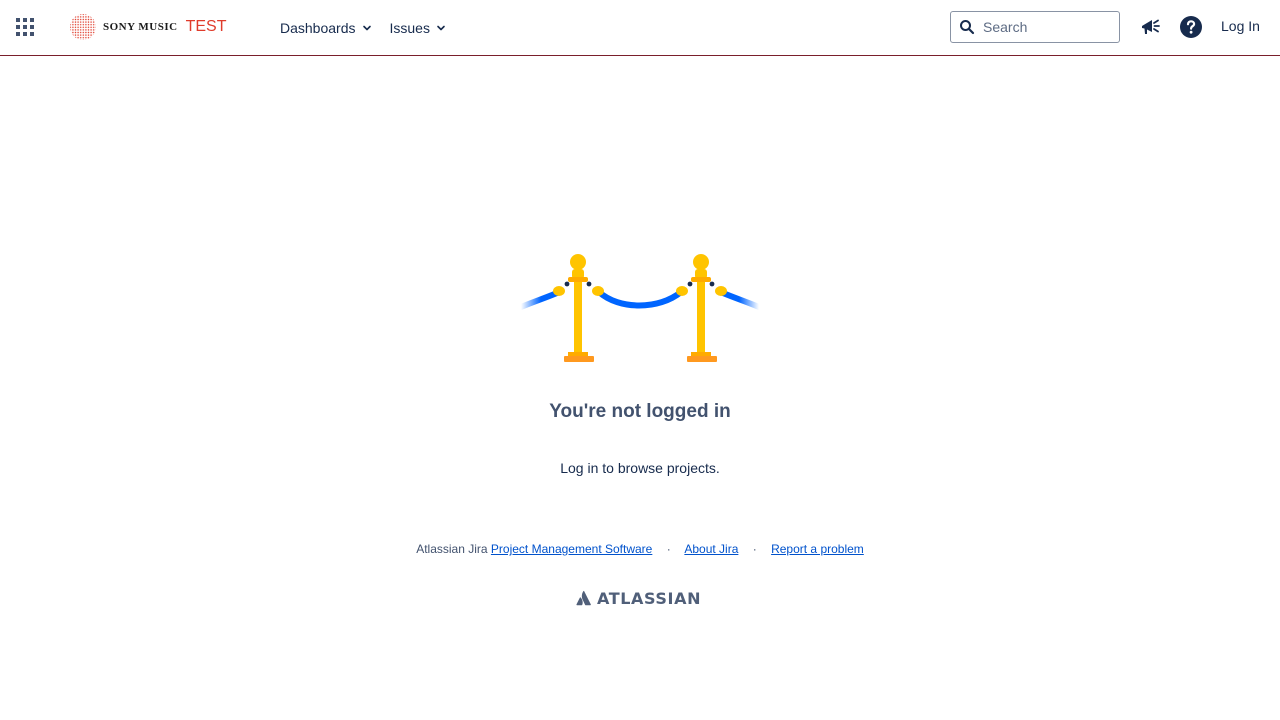 The height and width of the screenshot is (720, 1280). I want to click on megaphone-icon, so click(1151, 27).